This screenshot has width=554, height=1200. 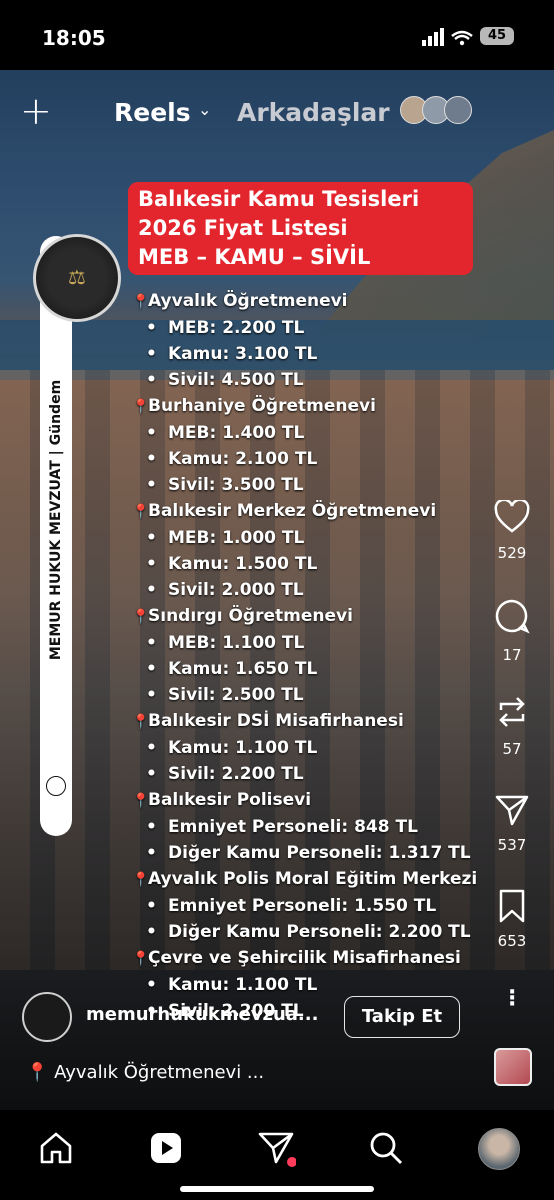 What do you see at coordinates (322, 485) in the screenshot?
I see `price-item: Sivil: 3.500 TL` at bounding box center [322, 485].